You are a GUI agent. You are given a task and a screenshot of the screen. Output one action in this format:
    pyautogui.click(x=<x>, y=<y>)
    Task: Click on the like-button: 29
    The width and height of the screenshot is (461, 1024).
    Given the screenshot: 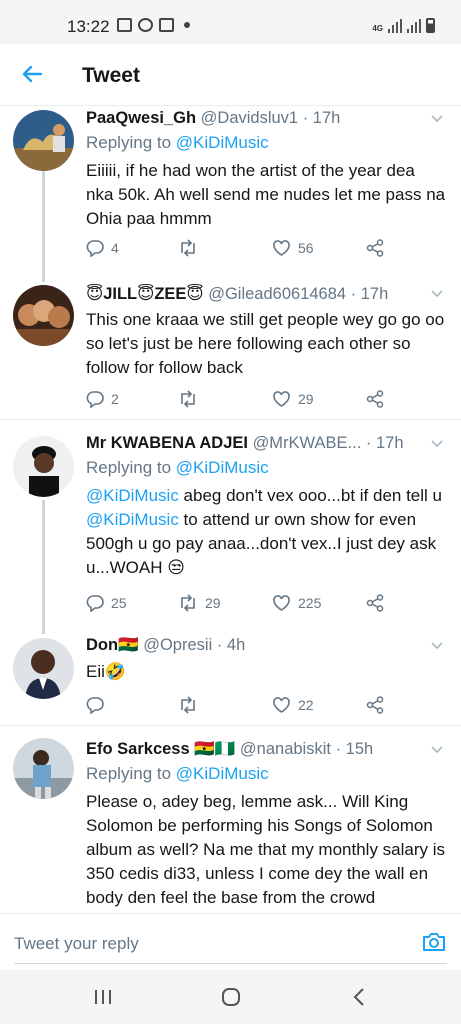 What is the action you would take?
    pyautogui.click(x=293, y=399)
    